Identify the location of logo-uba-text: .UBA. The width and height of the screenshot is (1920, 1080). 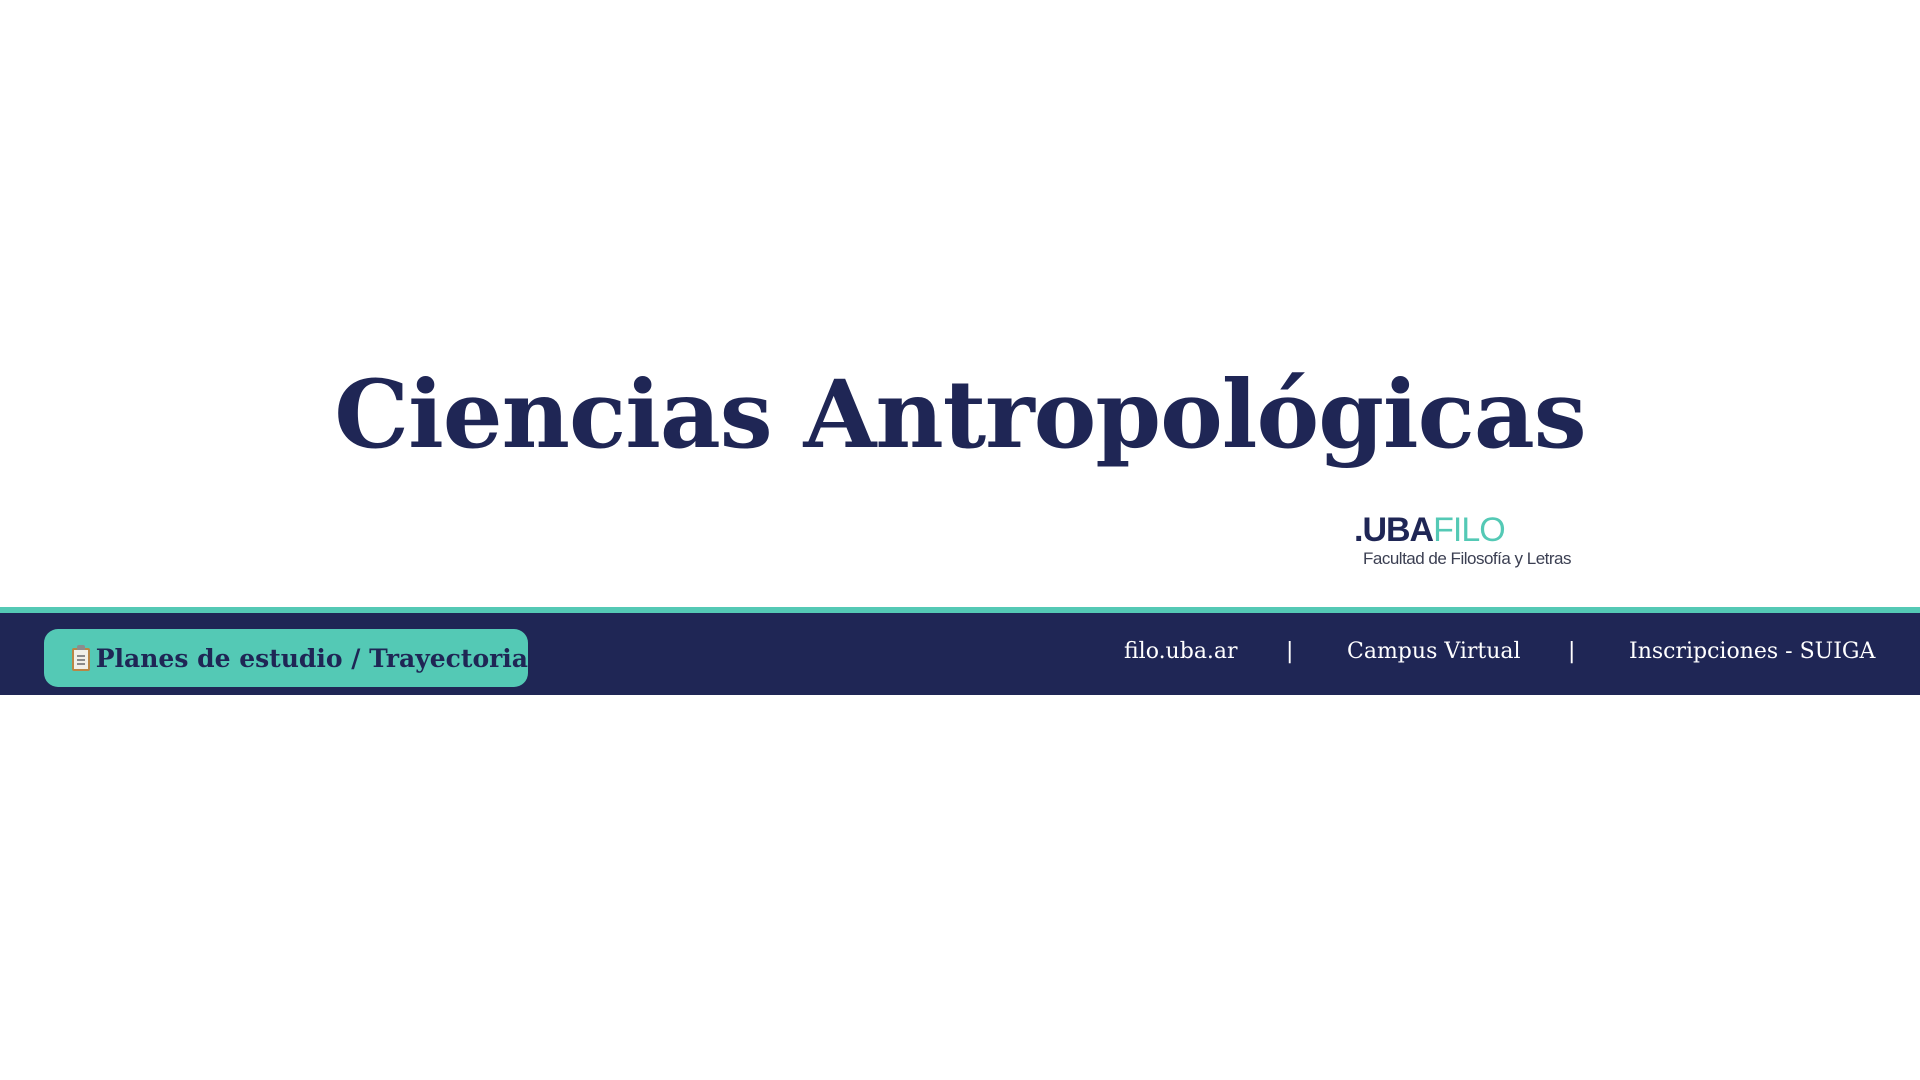
(1394, 530).